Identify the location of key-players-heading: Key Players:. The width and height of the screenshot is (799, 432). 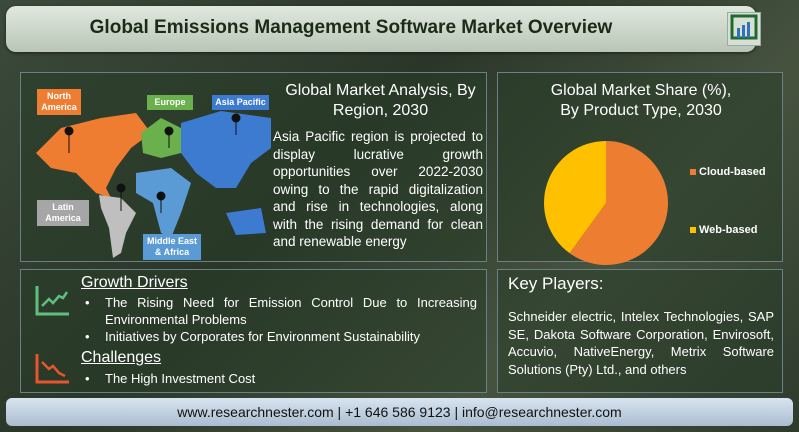
(556, 283).